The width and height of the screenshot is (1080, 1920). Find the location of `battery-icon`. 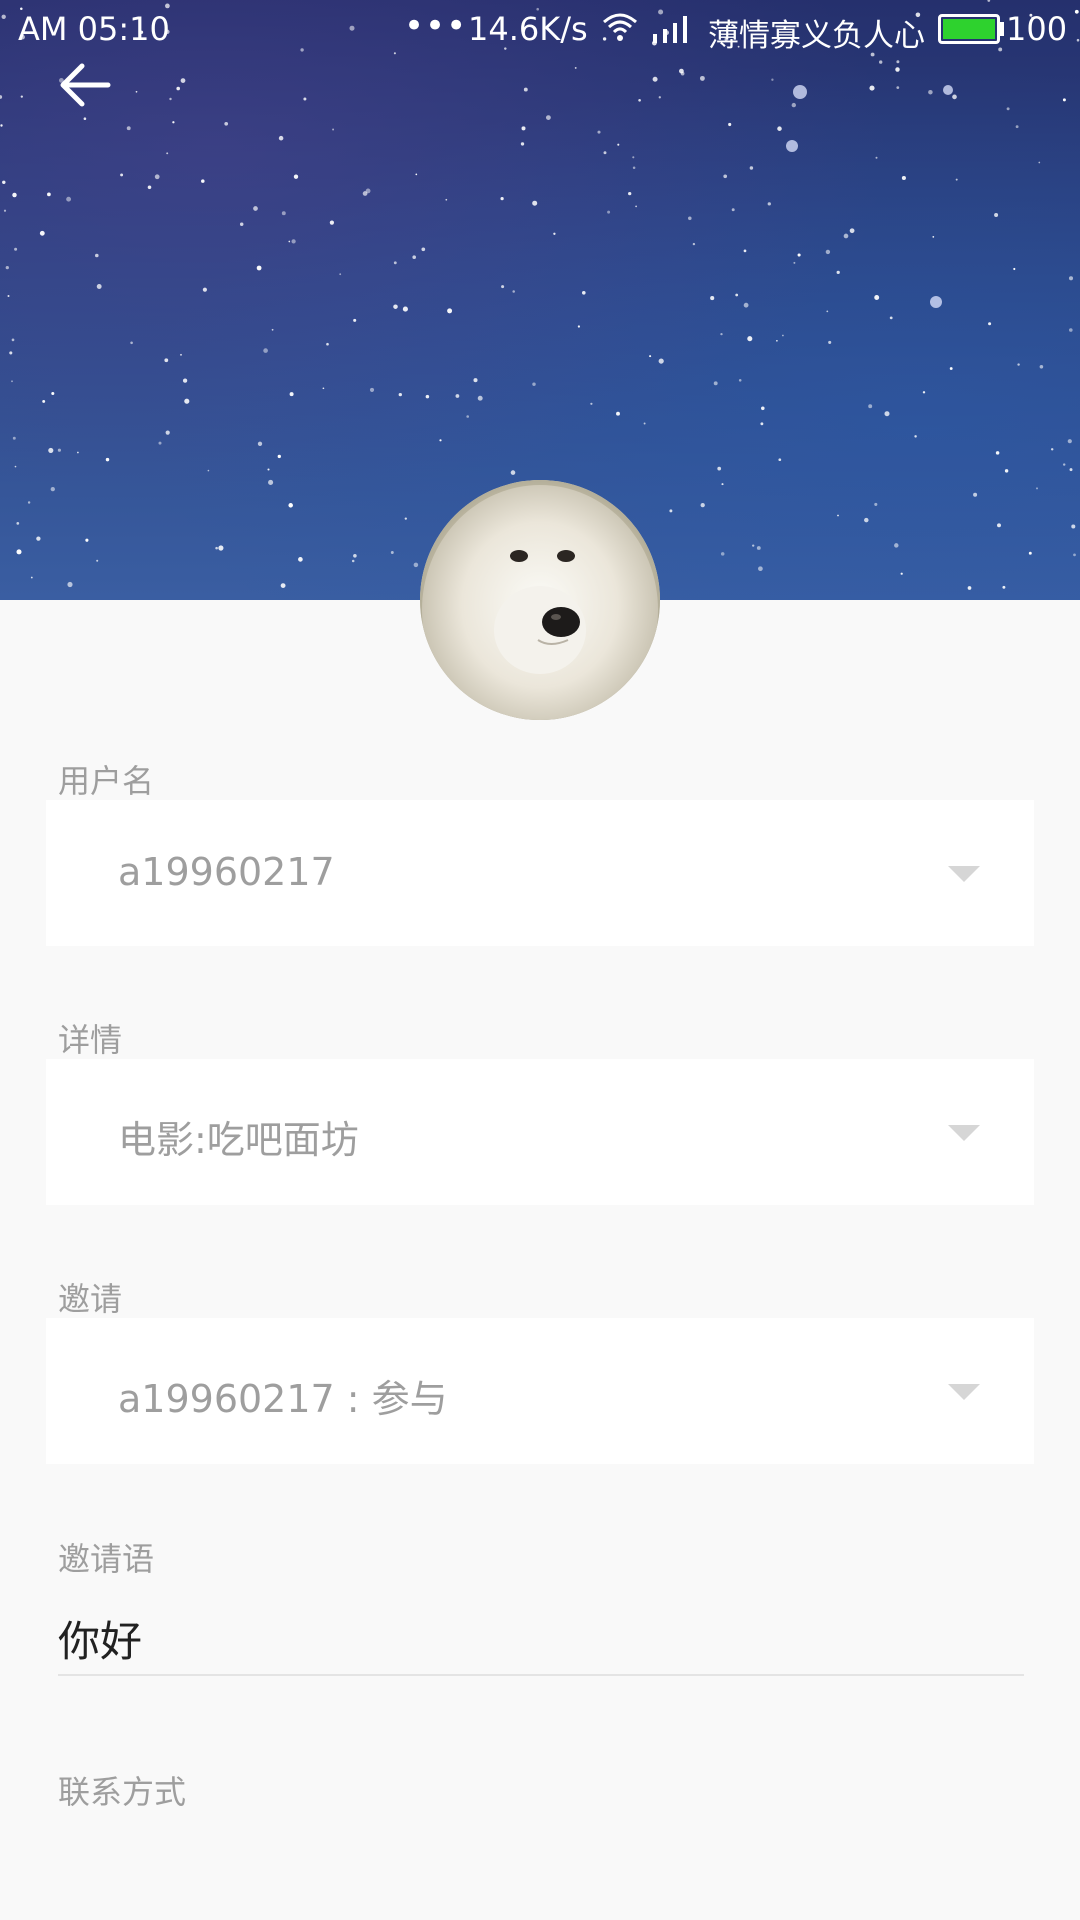

battery-icon is located at coordinates (969, 29).